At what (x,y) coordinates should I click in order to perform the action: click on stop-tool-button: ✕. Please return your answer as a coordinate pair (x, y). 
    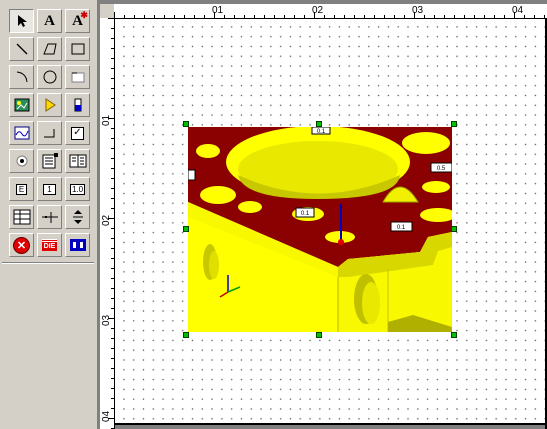
    Looking at the image, I should click on (21, 245).